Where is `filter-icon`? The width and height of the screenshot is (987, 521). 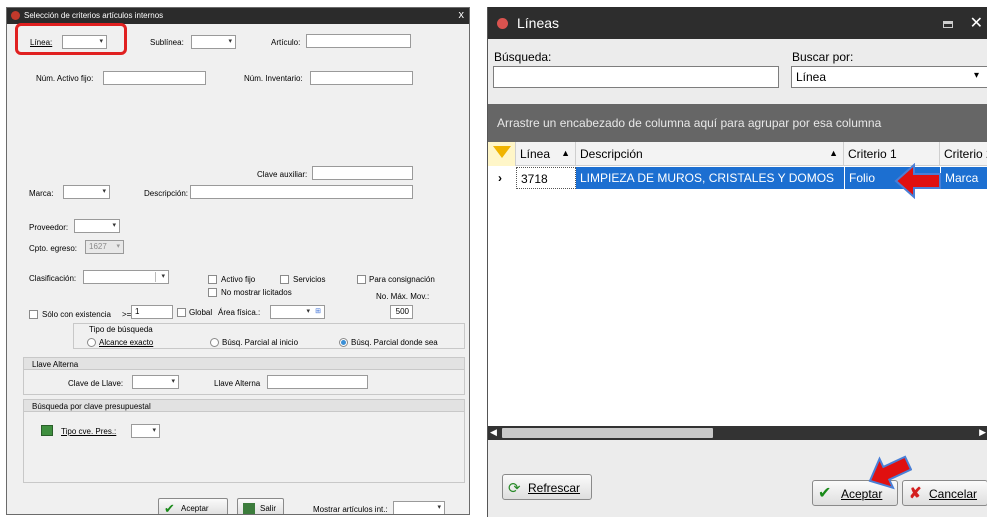 filter-icon is located at coordinates (502, 154).